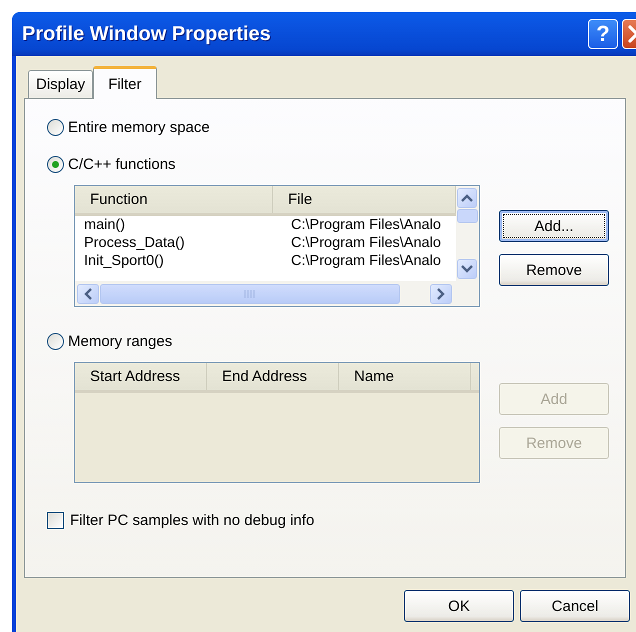  What do you see at coordinates (122, 164) in the screenshot?
I see `radio-label: C/C++ functions` at bounding box center [122, 164].